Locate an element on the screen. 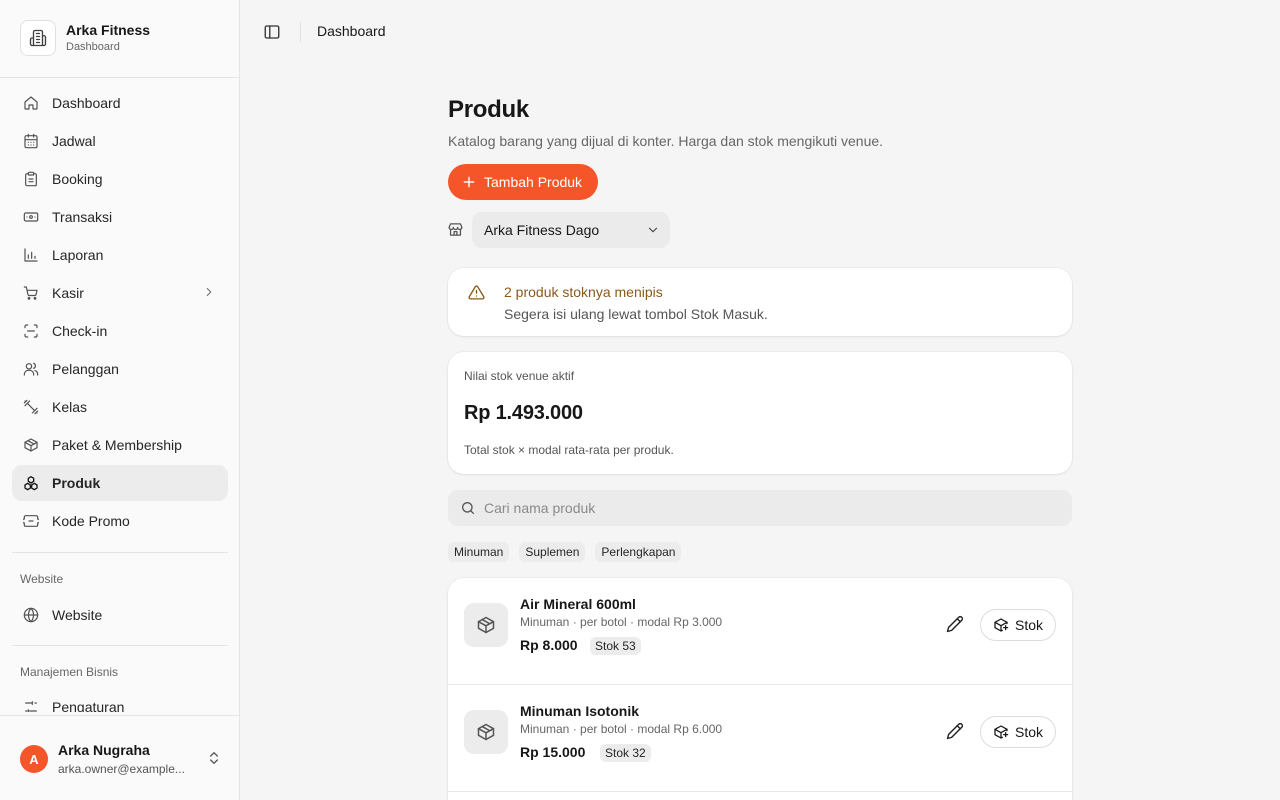 This screenshot has width=1280, height=800. sidebar-item-dashboard: Dashboard is located at coordinates (120, 103).